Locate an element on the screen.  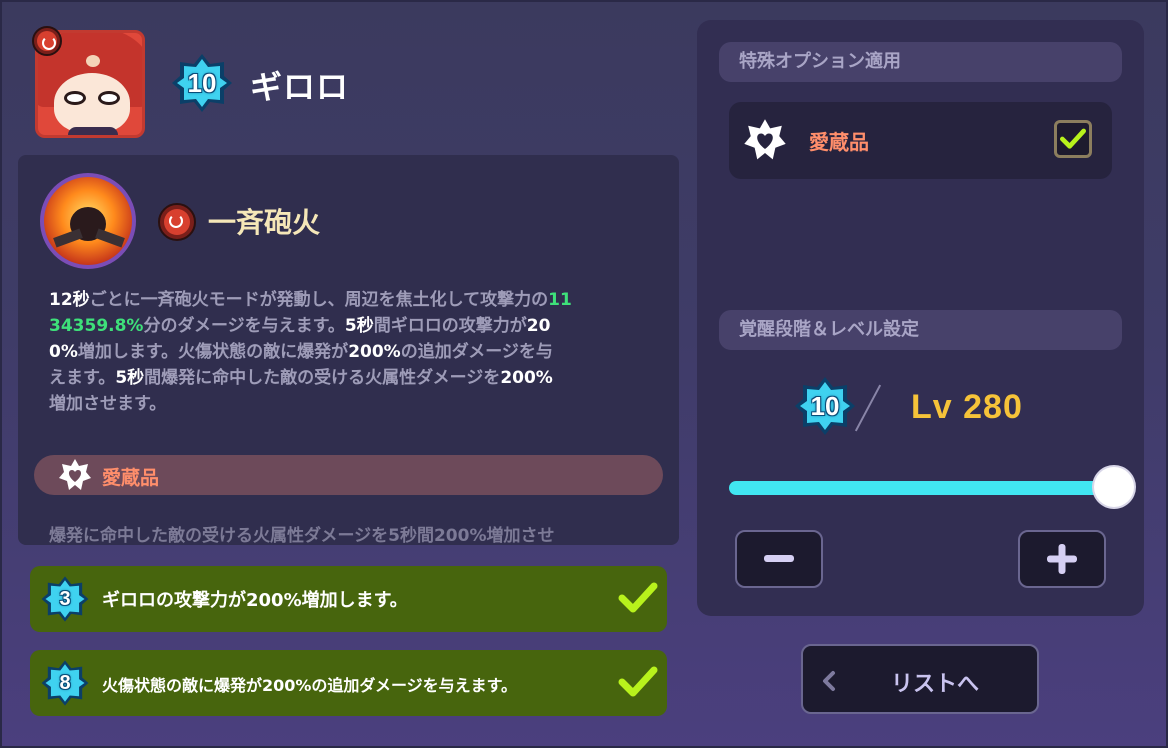
awakening-header: 覚醒段階＆レベル設定 is located at coordinates (920, 330).